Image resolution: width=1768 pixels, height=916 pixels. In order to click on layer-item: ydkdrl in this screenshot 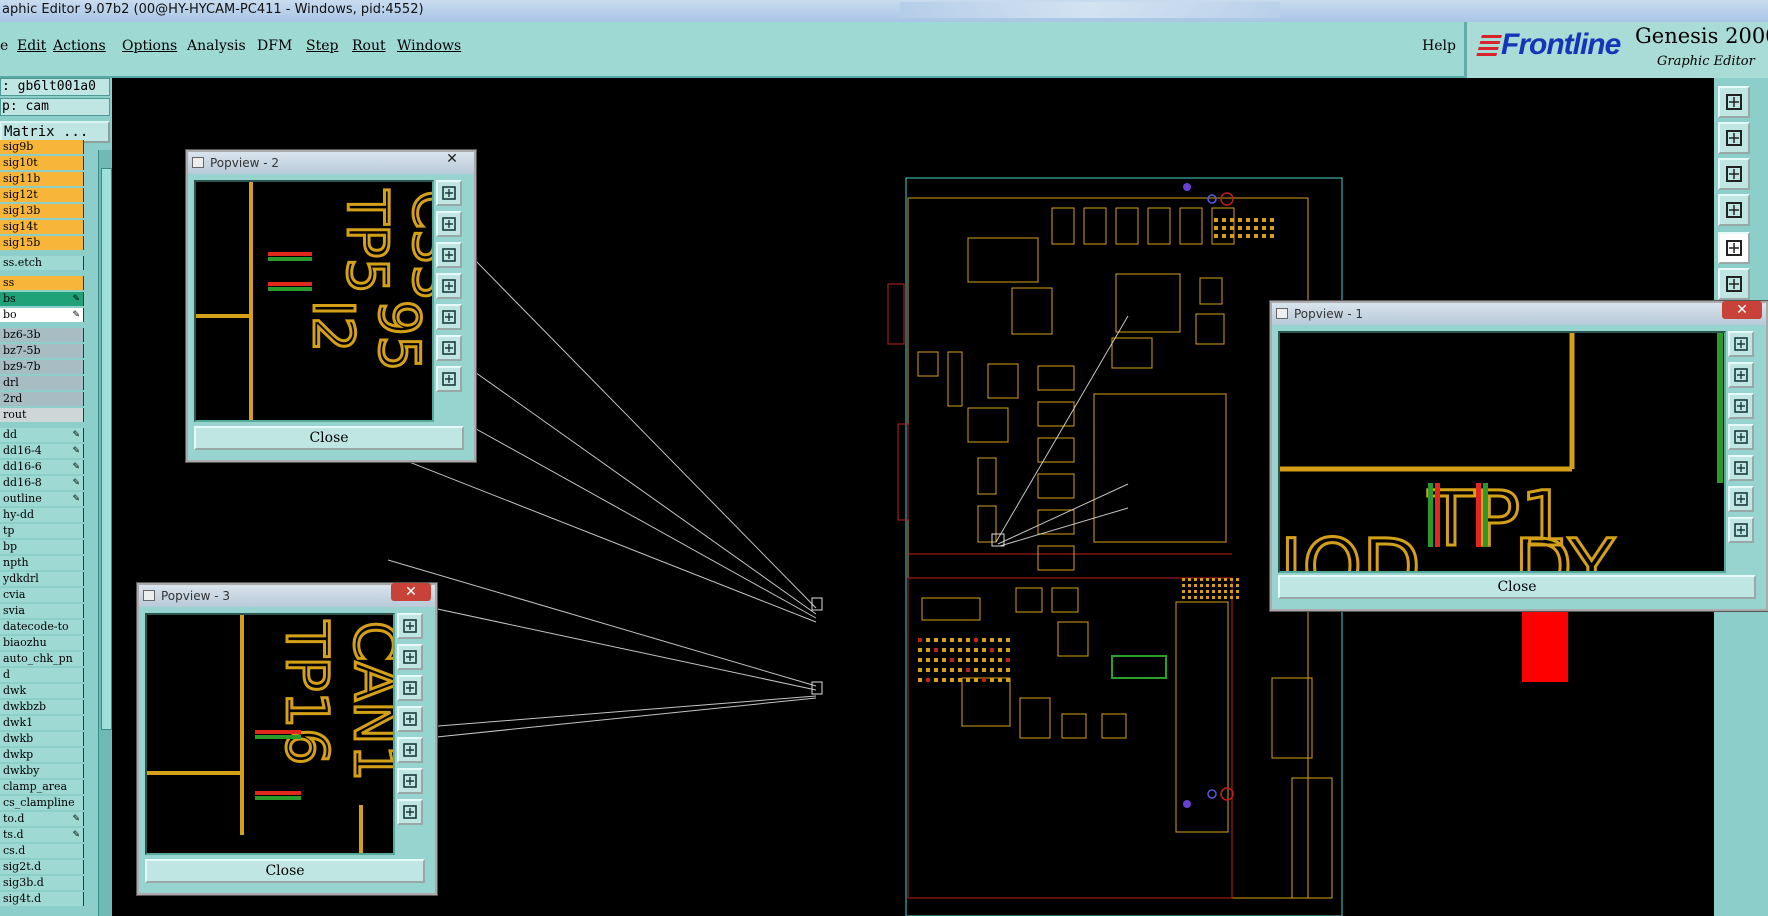, I will do `click(42, 579)`.